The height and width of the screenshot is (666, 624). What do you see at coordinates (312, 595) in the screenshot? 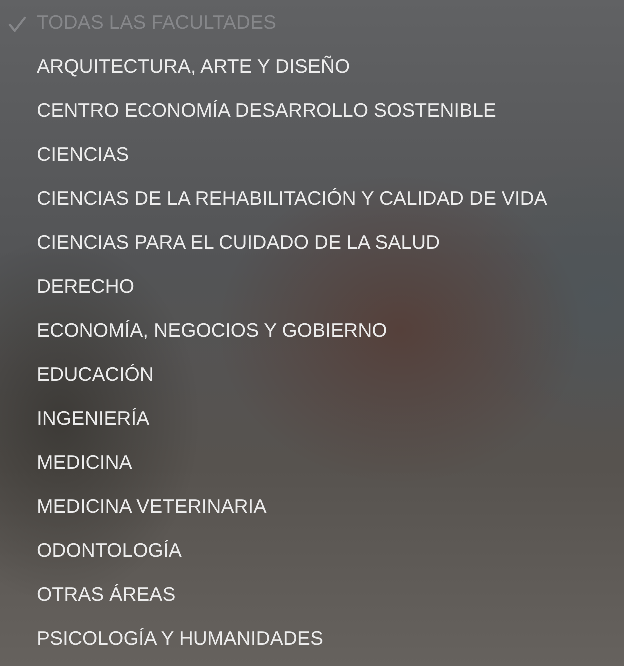
I see `menu-item: OTRAS ÁREAS` at bounding box center [312, 595].